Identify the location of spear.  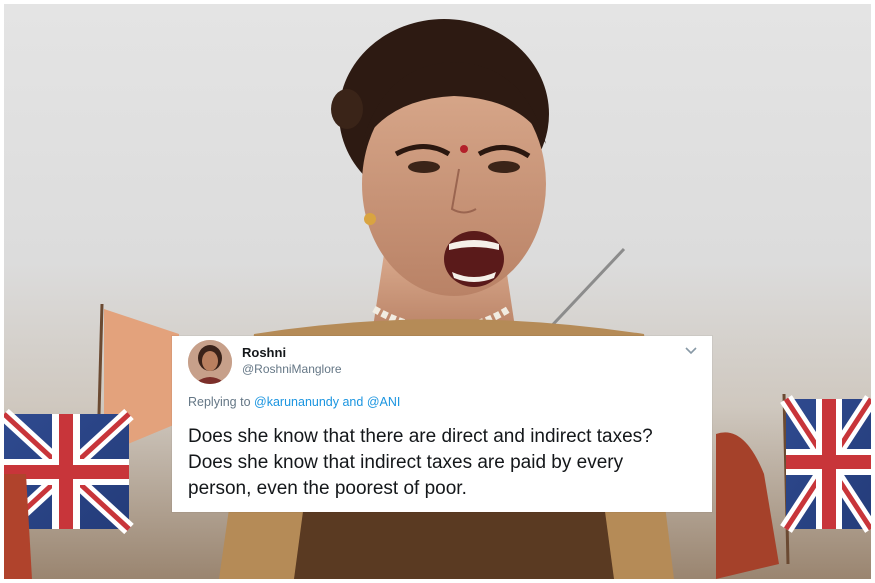
(584, 291).